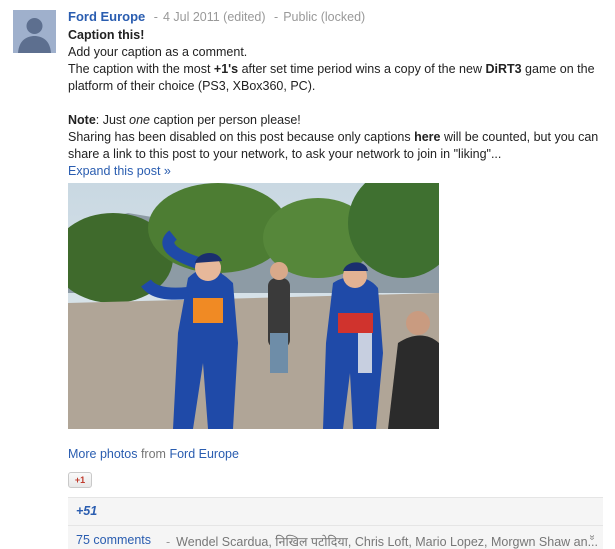 The image size is (615, 549). I want to click on photos-source-link: Ford Europe, so click(203, 454).